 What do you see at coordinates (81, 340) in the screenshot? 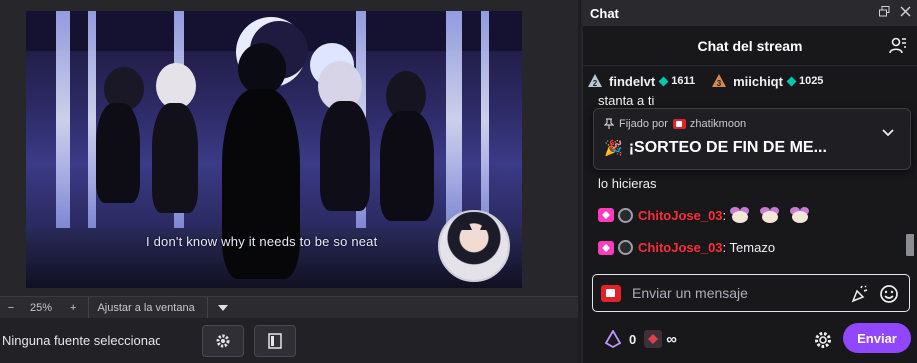
I see `source-status-label: Ninguna fuente seleccionada` at bounding box center [81, 340].